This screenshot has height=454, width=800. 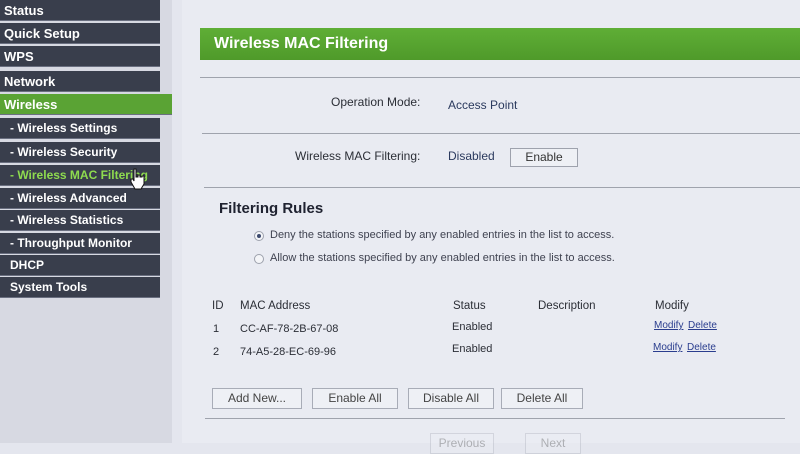 What do you see at coordinates (259, 236) in the screenshot?
I see `deny-radio` at bounding box center [259, 236].